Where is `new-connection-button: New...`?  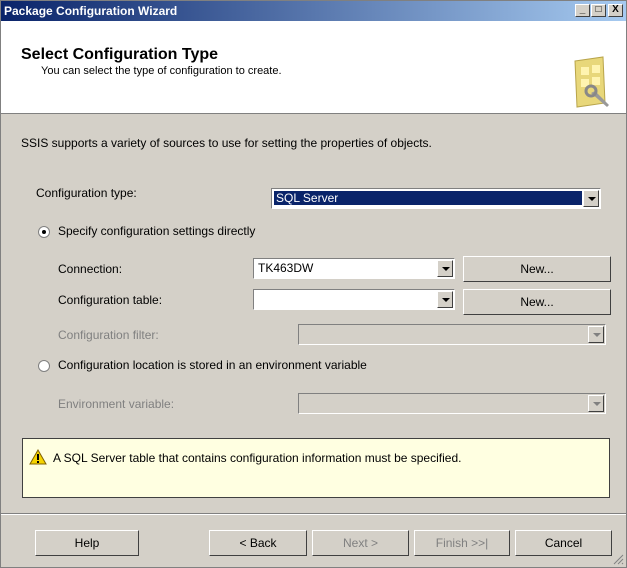
new-connection-button: New... is located at coordinates (537, 269).